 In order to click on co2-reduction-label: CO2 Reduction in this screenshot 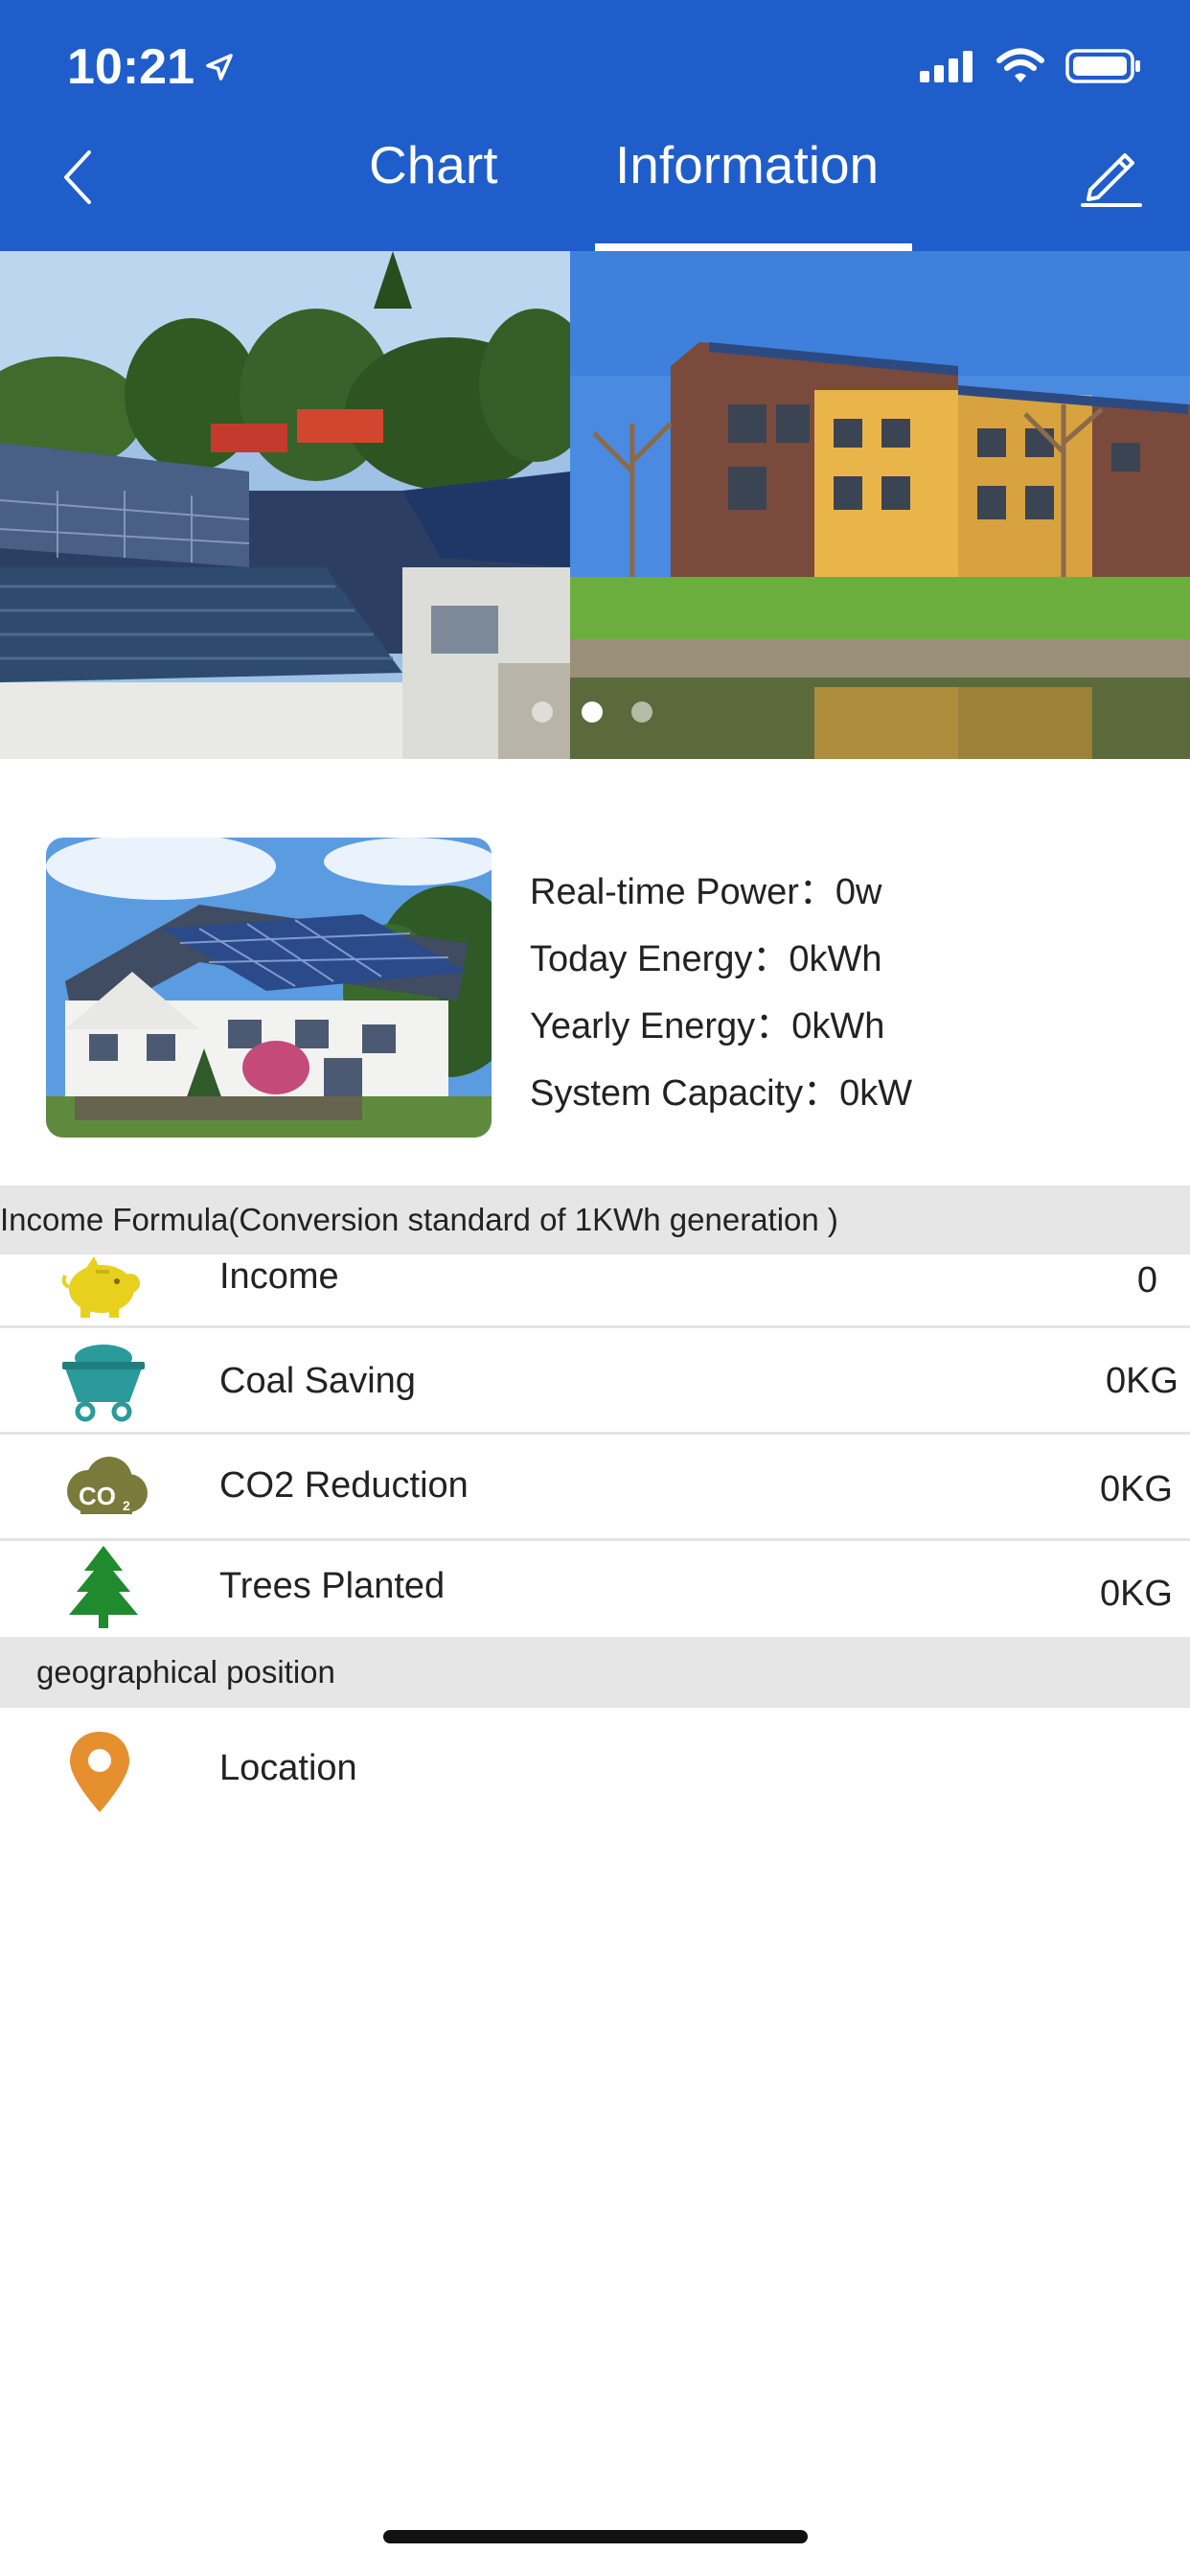, I will do `click(344, 1485)`.